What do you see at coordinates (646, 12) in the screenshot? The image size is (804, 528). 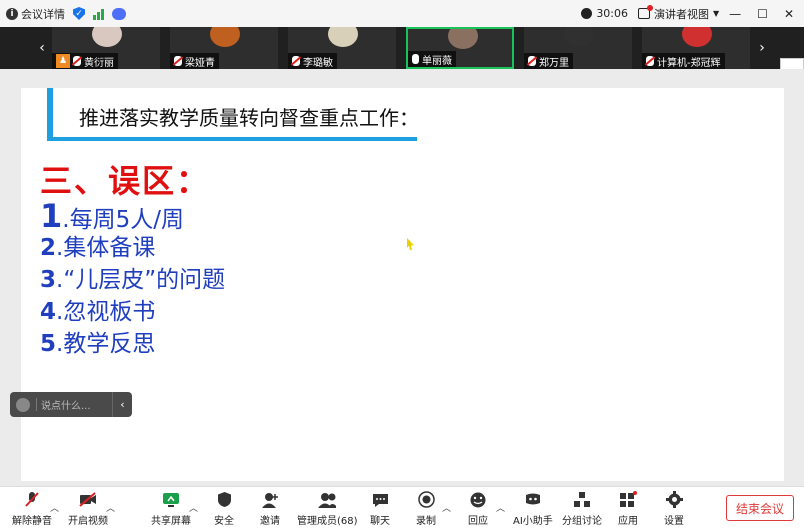 I see `presenter-view-icon` at bounding box center [646, 12].